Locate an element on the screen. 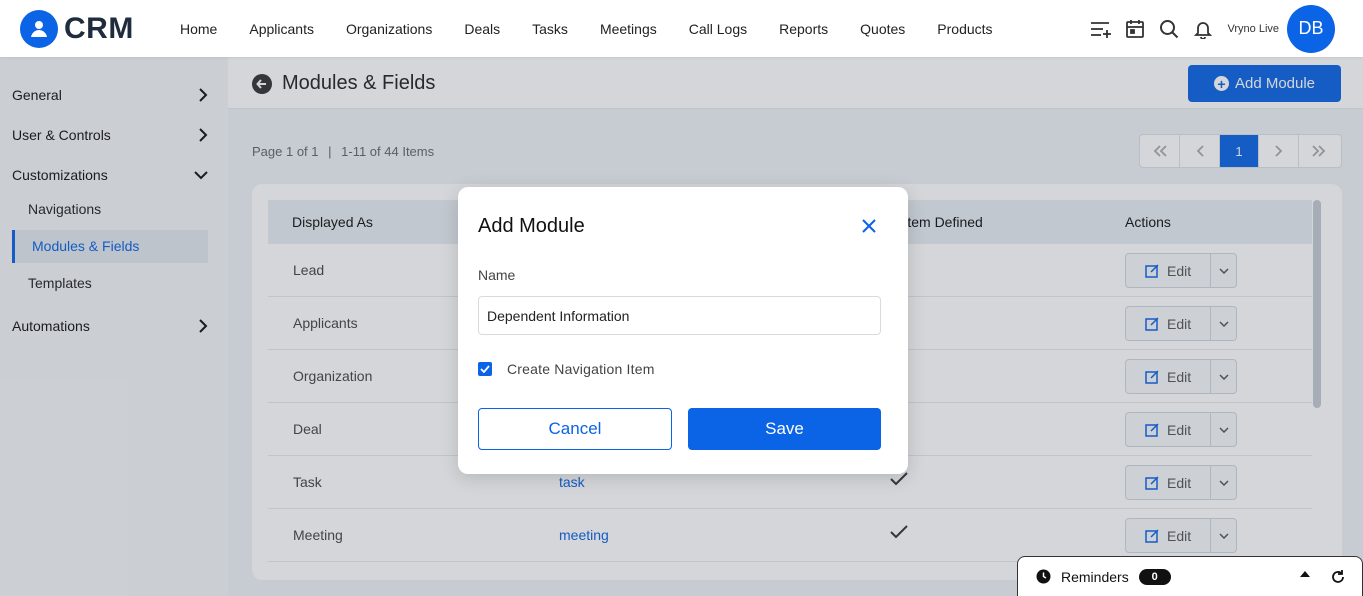  avatar: DB is located at coordinates (1311, 28).